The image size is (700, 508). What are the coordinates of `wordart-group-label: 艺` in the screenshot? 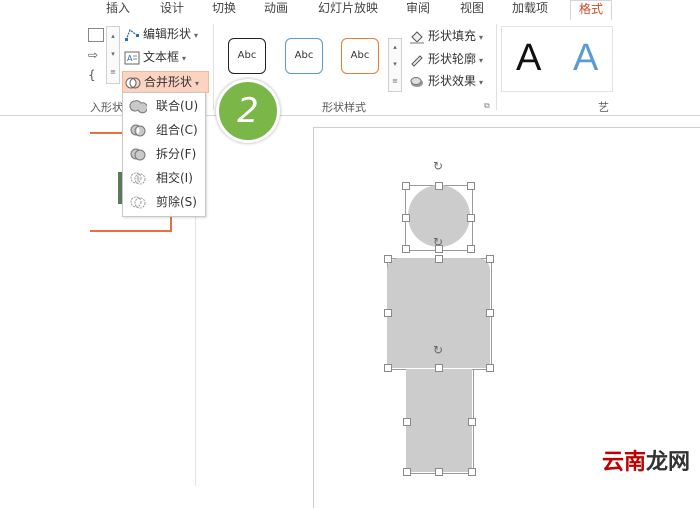 It's located at (603, 107).